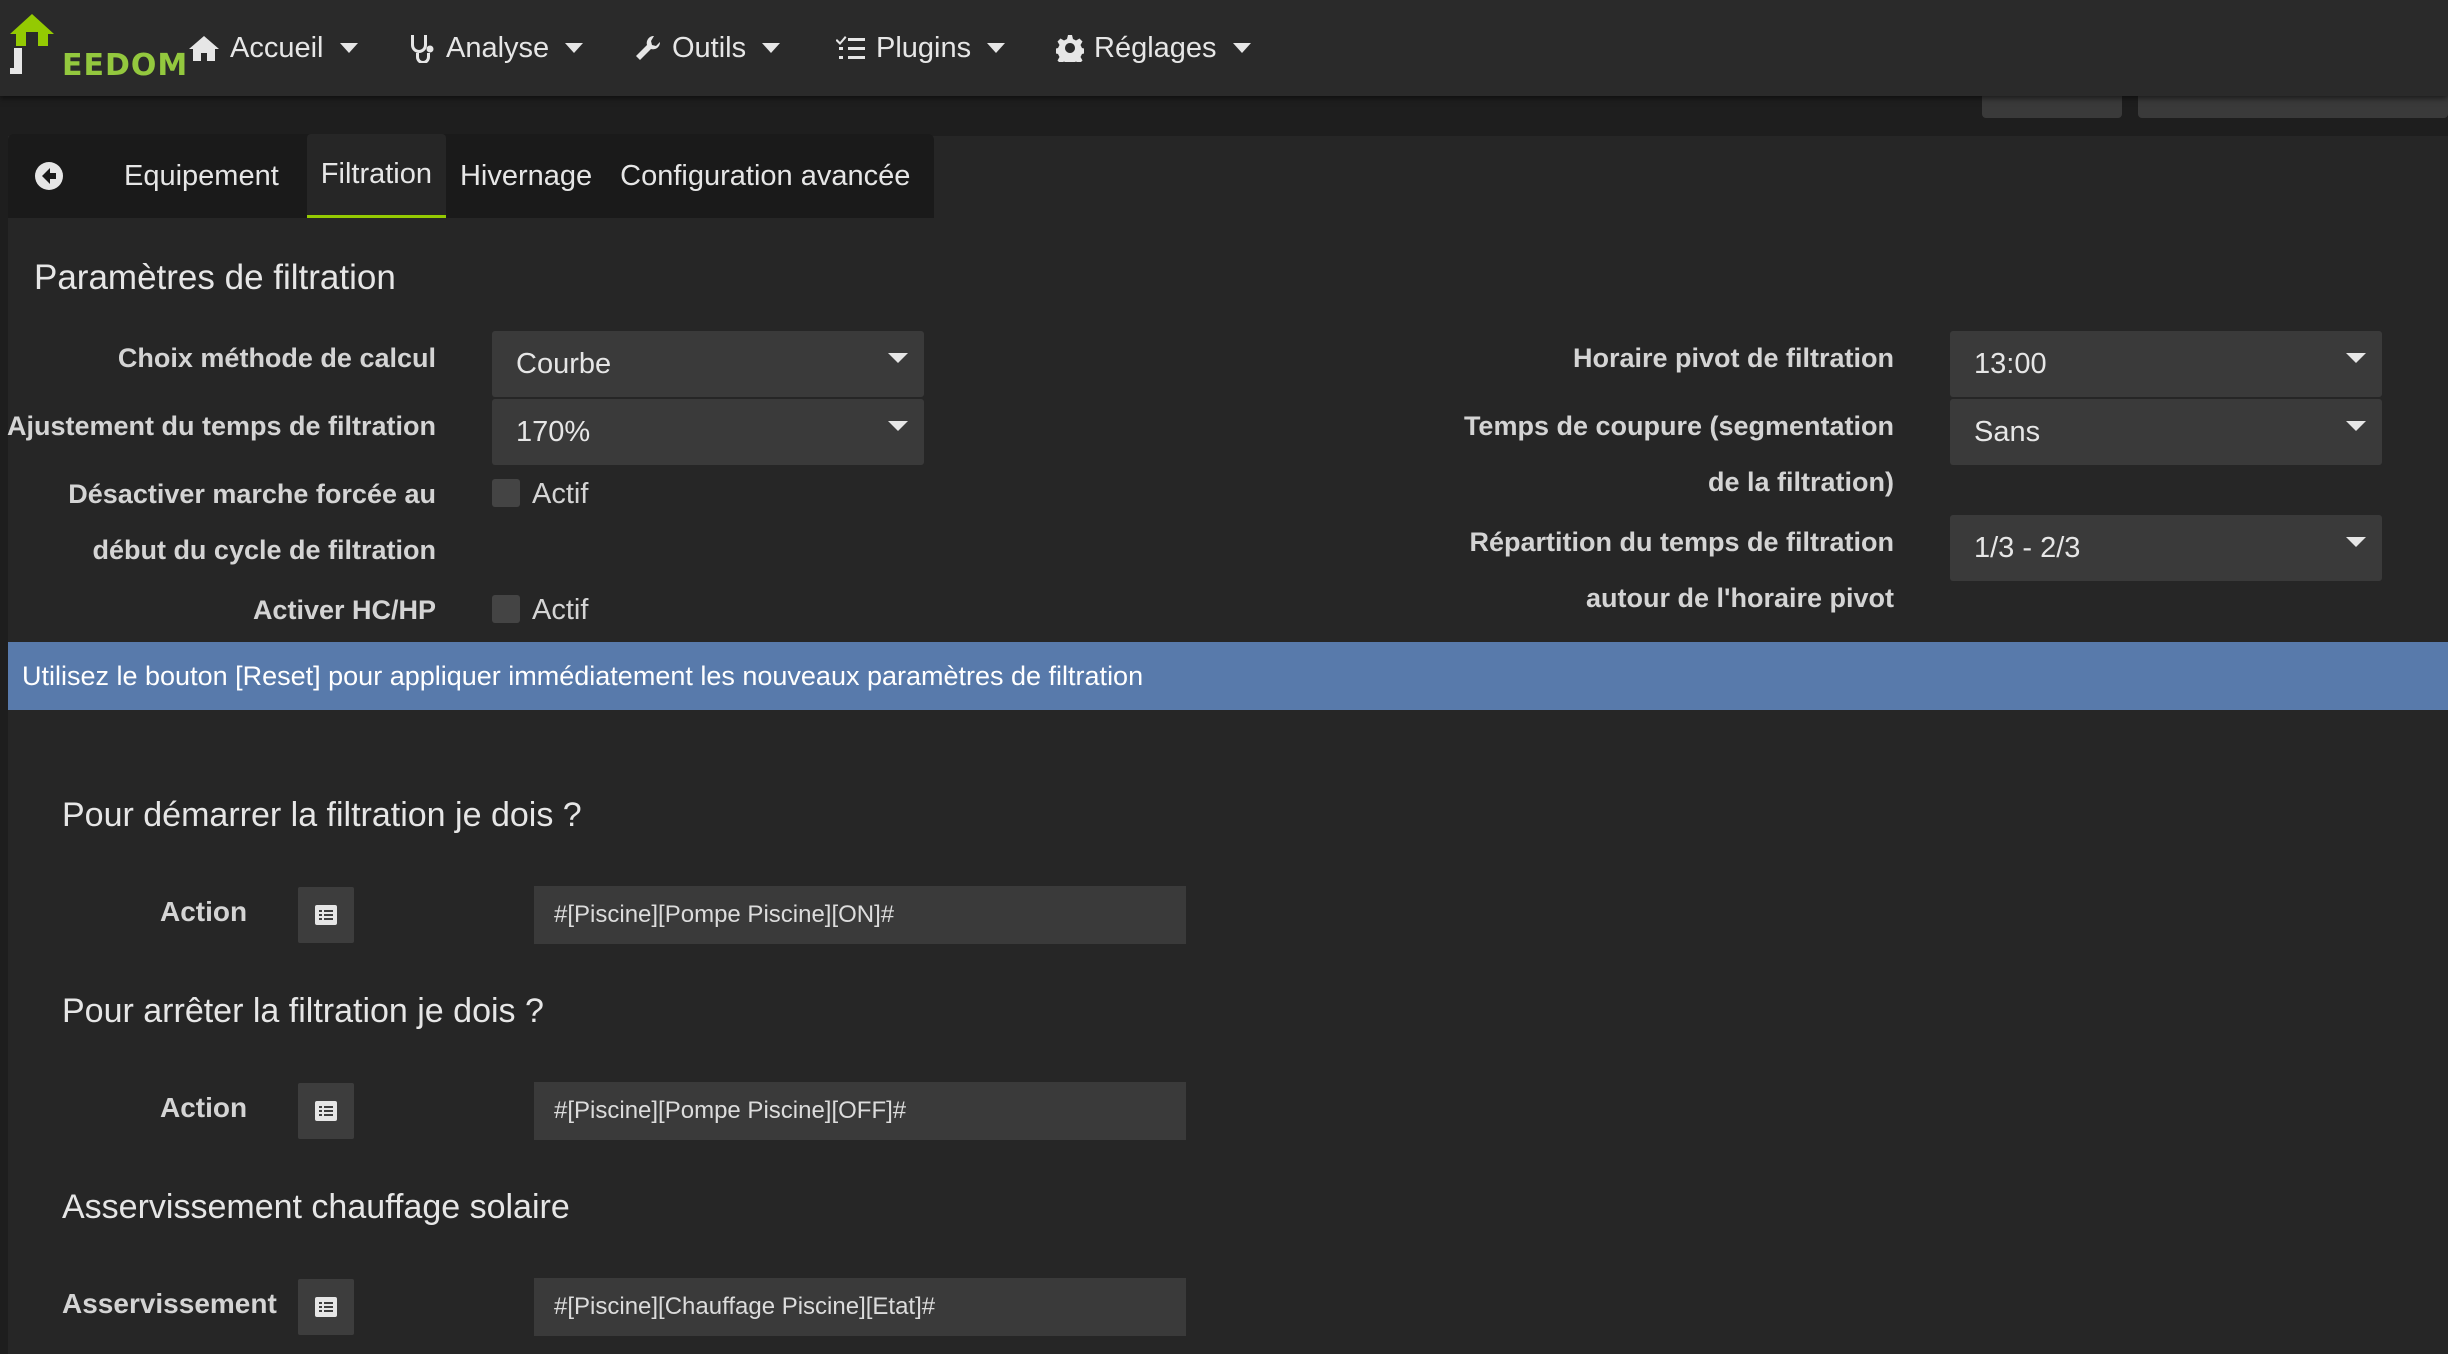 This screenshot has width=2448, height=1354. Describe the element at coordinates (506, 609) in the screenshot. I see `activer-hchp-checkbox` at that location.